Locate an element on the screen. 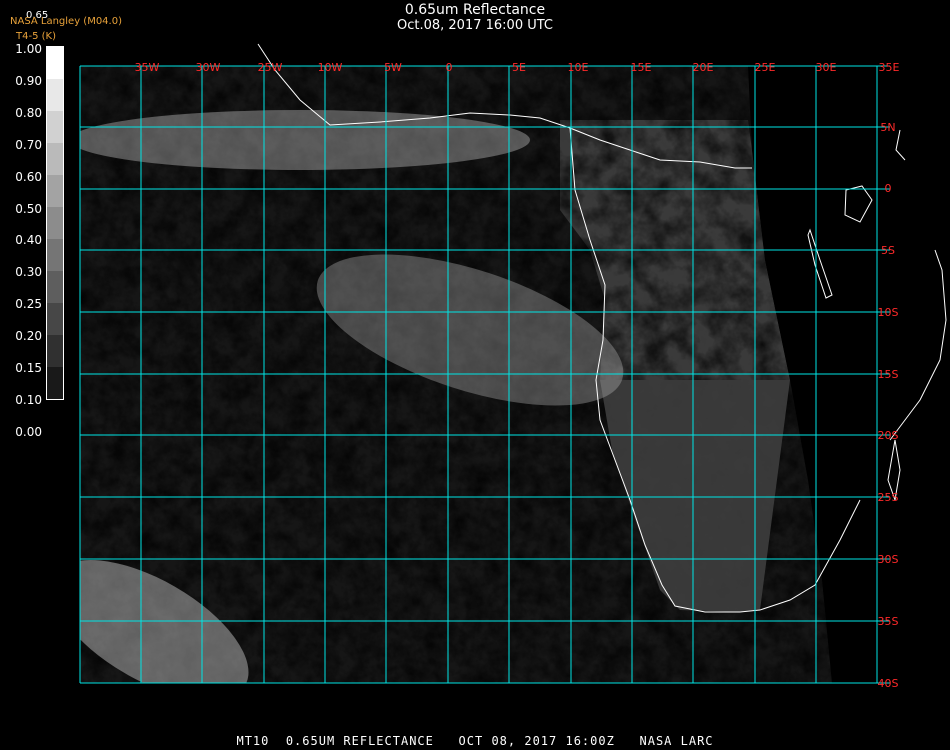  latitude-label: 5S is located at coordinates (888, 250).